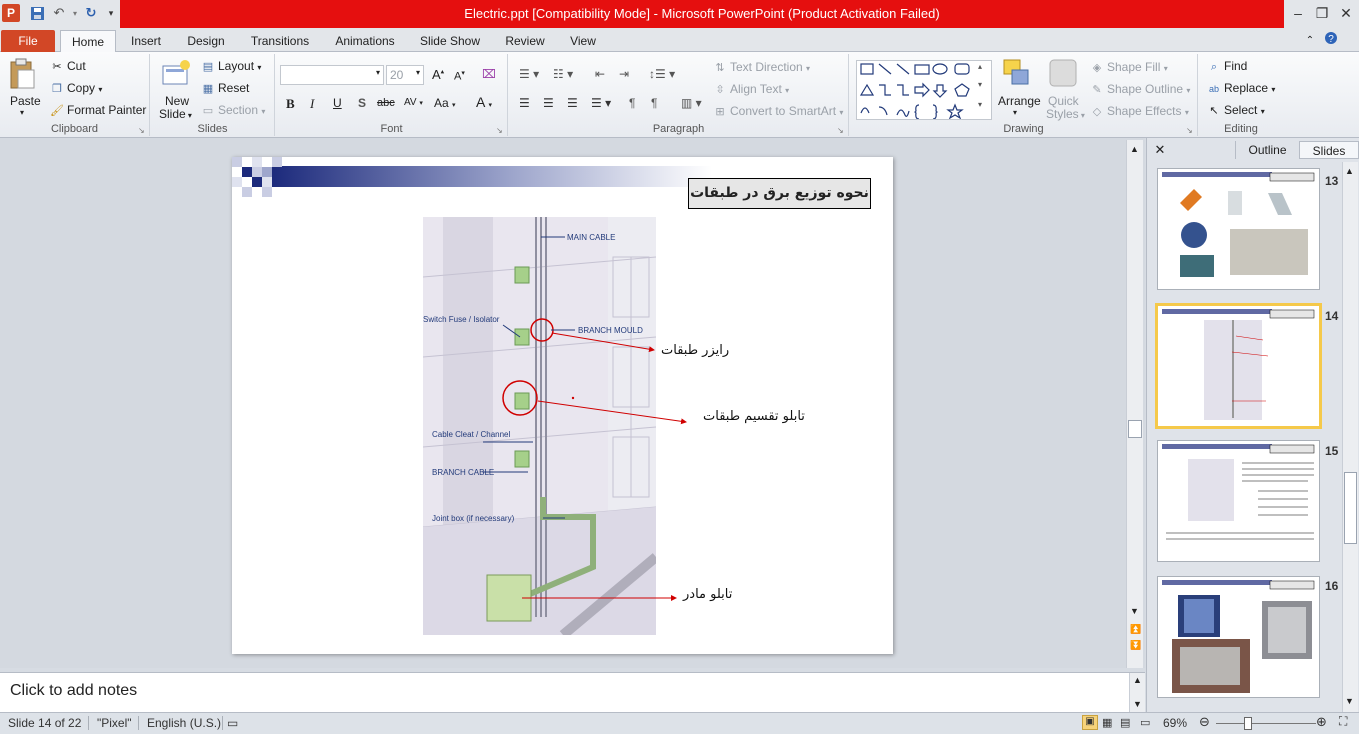 The width and height of the screenshot is (1359, 734). Describe the element at coordinates (1267, 150) in the screenshot. I see `tab-outline: Outline` at that location.